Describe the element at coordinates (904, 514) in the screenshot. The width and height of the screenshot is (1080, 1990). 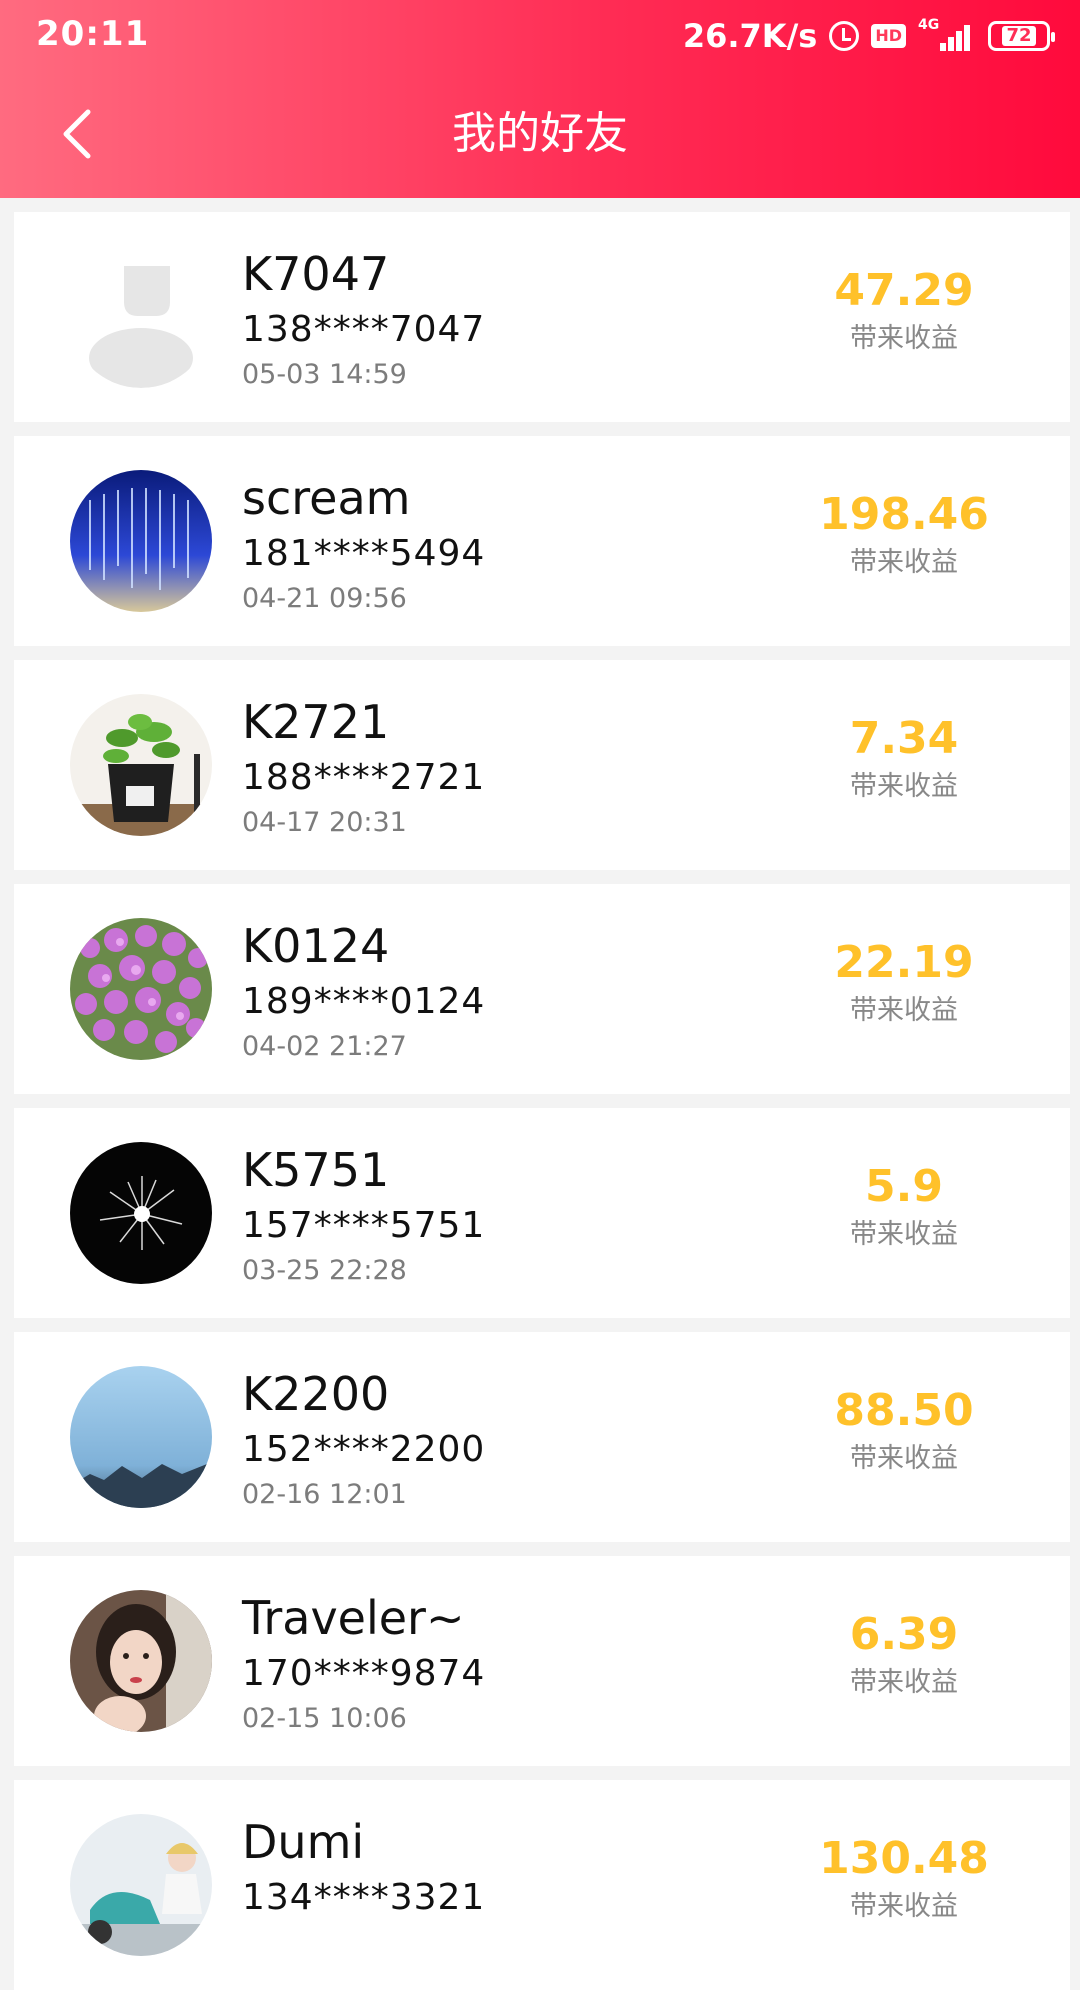
I see `earnings-amount: 198.46` at that location.